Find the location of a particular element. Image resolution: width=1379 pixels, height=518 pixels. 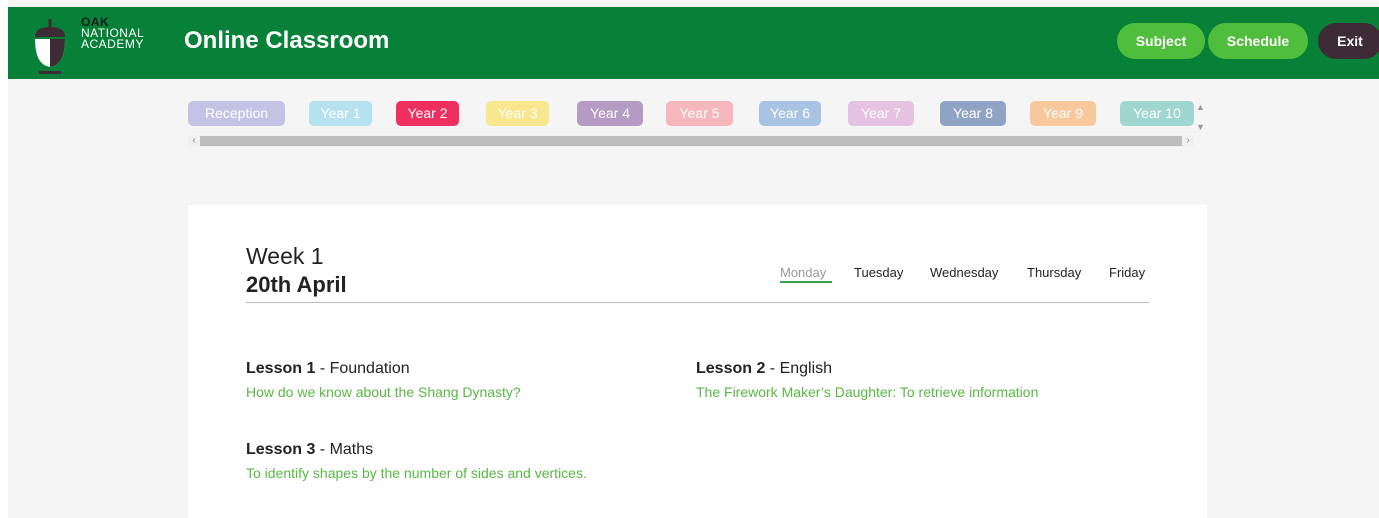

active-day-indicator is located at coordinates (806, 282).